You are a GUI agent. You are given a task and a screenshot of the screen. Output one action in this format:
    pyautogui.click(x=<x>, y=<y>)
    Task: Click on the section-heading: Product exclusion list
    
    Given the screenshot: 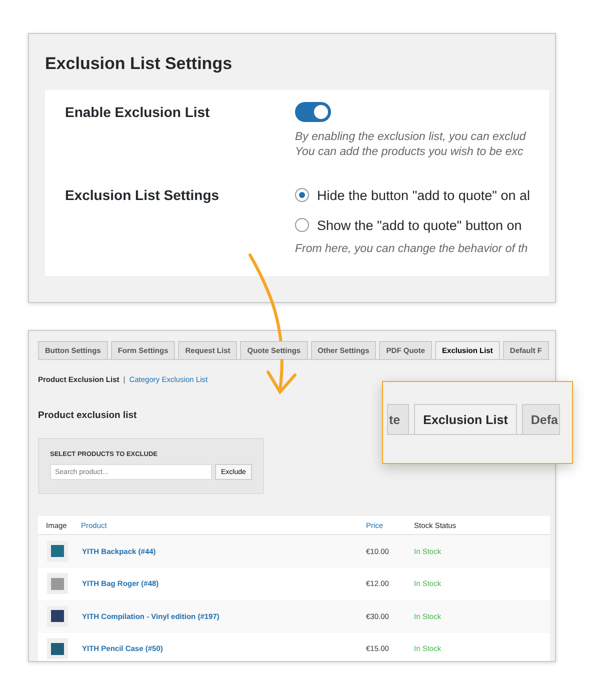 What is the action you would take?
    pyautogui.click(x=87, y=415)
    